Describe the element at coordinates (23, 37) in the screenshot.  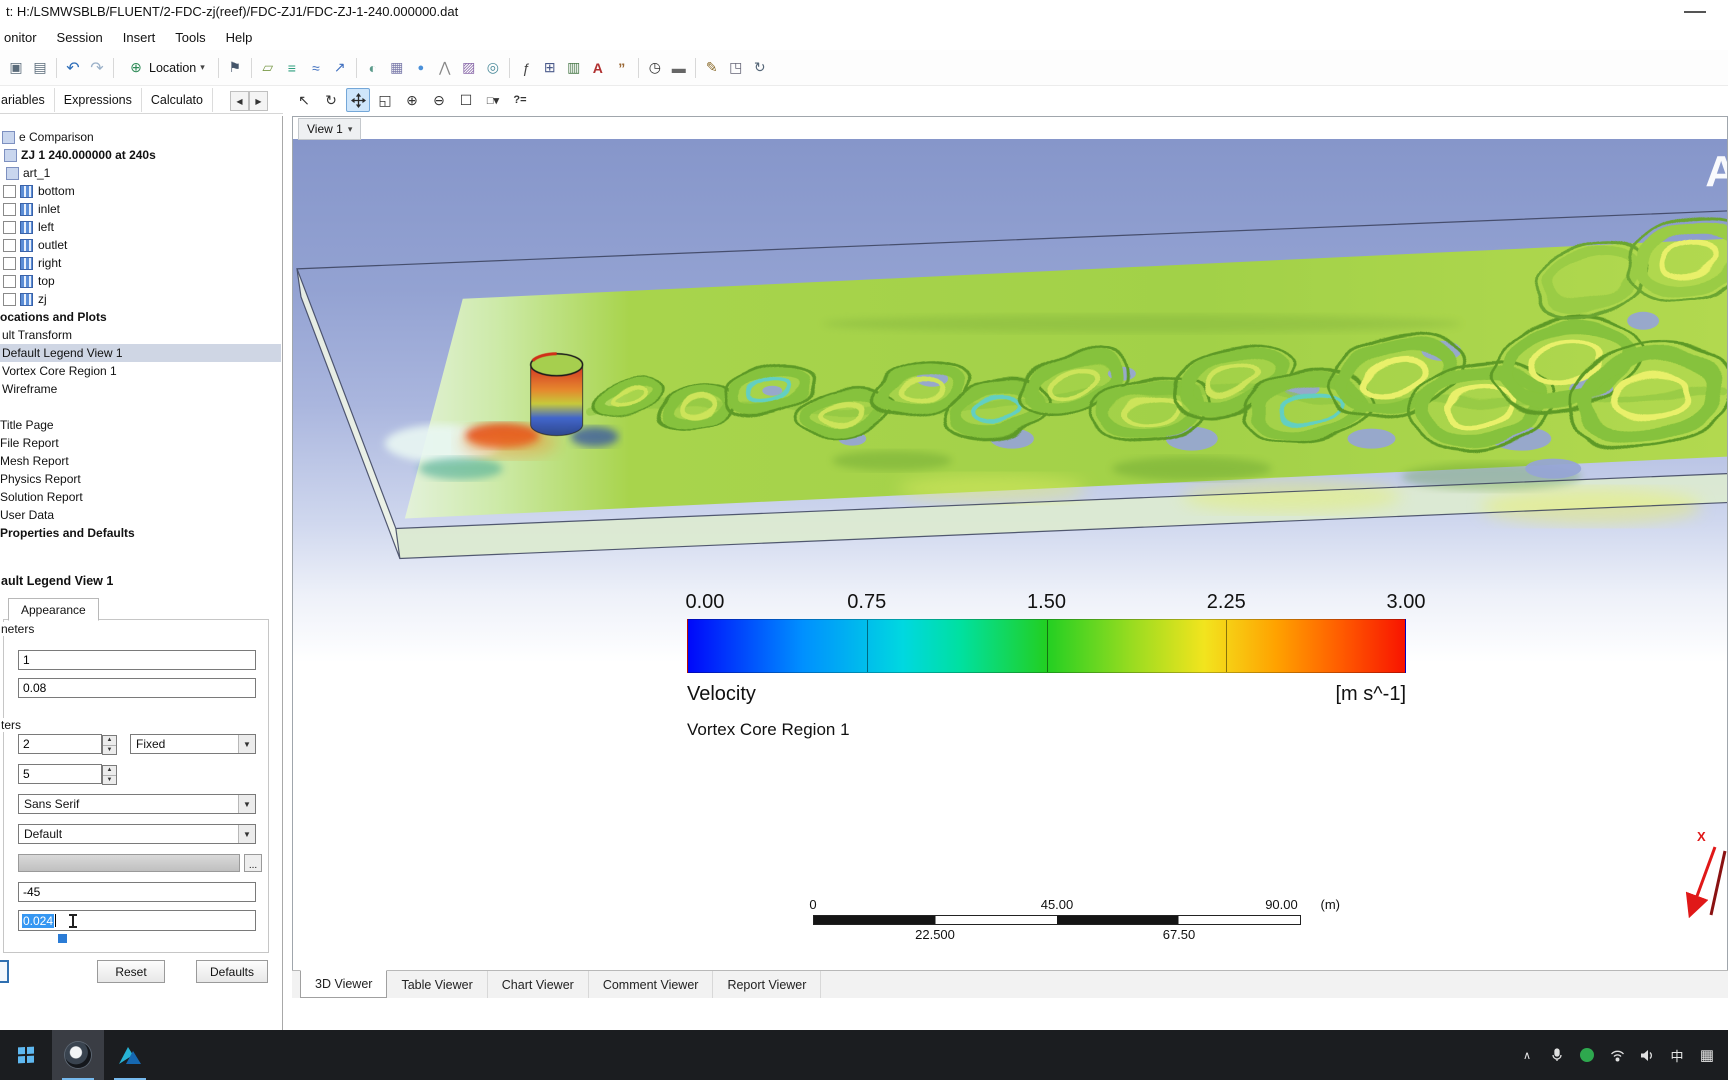
I see `menu-monitor: onitor` at that location.